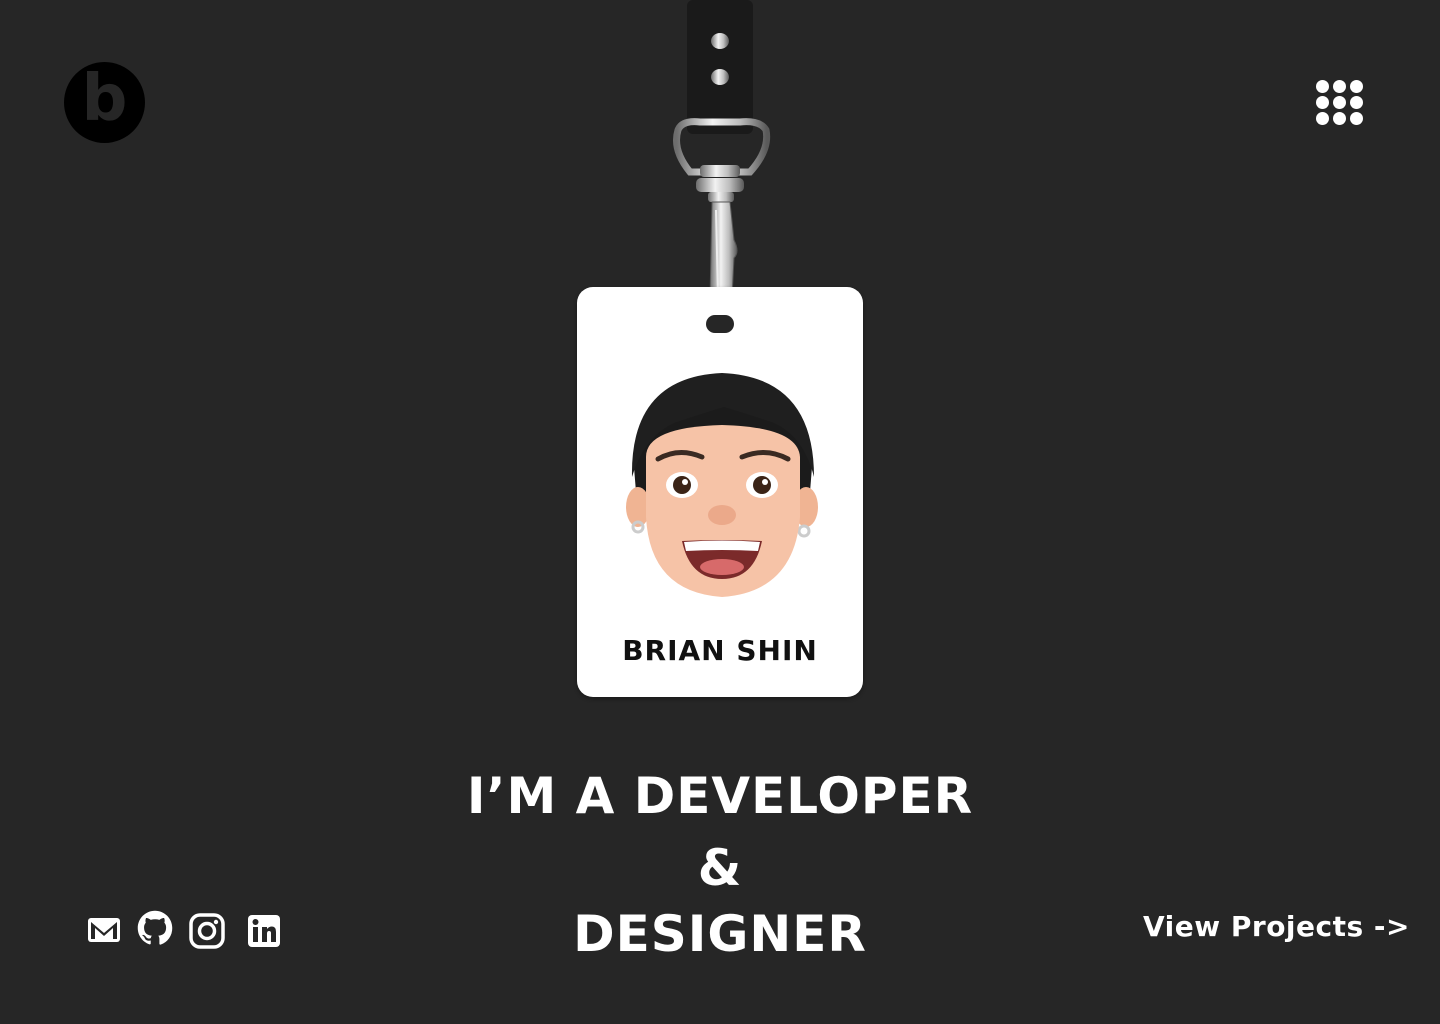  I want to click on avatar, so click(722, 485).